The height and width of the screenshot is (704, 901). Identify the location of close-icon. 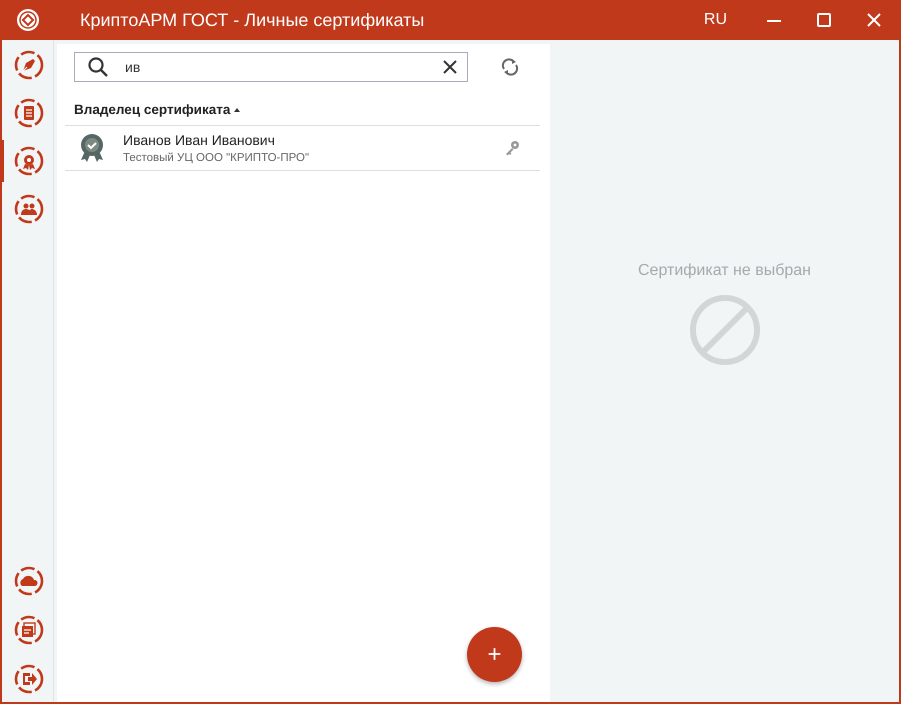
(874, 20).